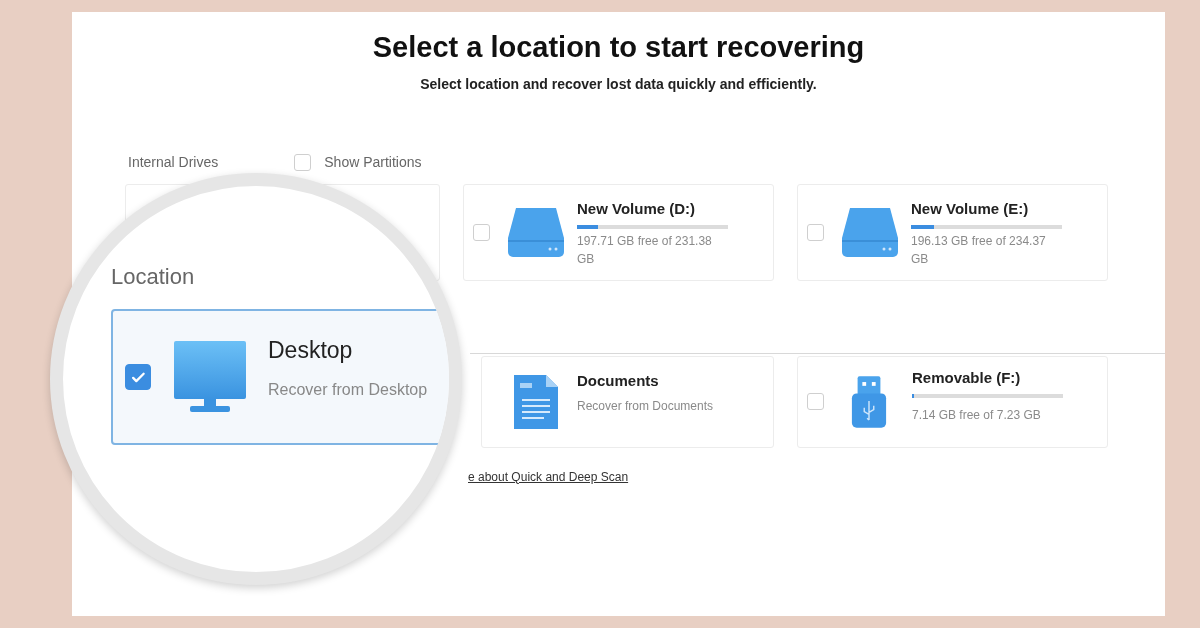  Describe the element at coordinates (645, 406) in the screenshot. I see `location-description: Recover from Documents` at that location.